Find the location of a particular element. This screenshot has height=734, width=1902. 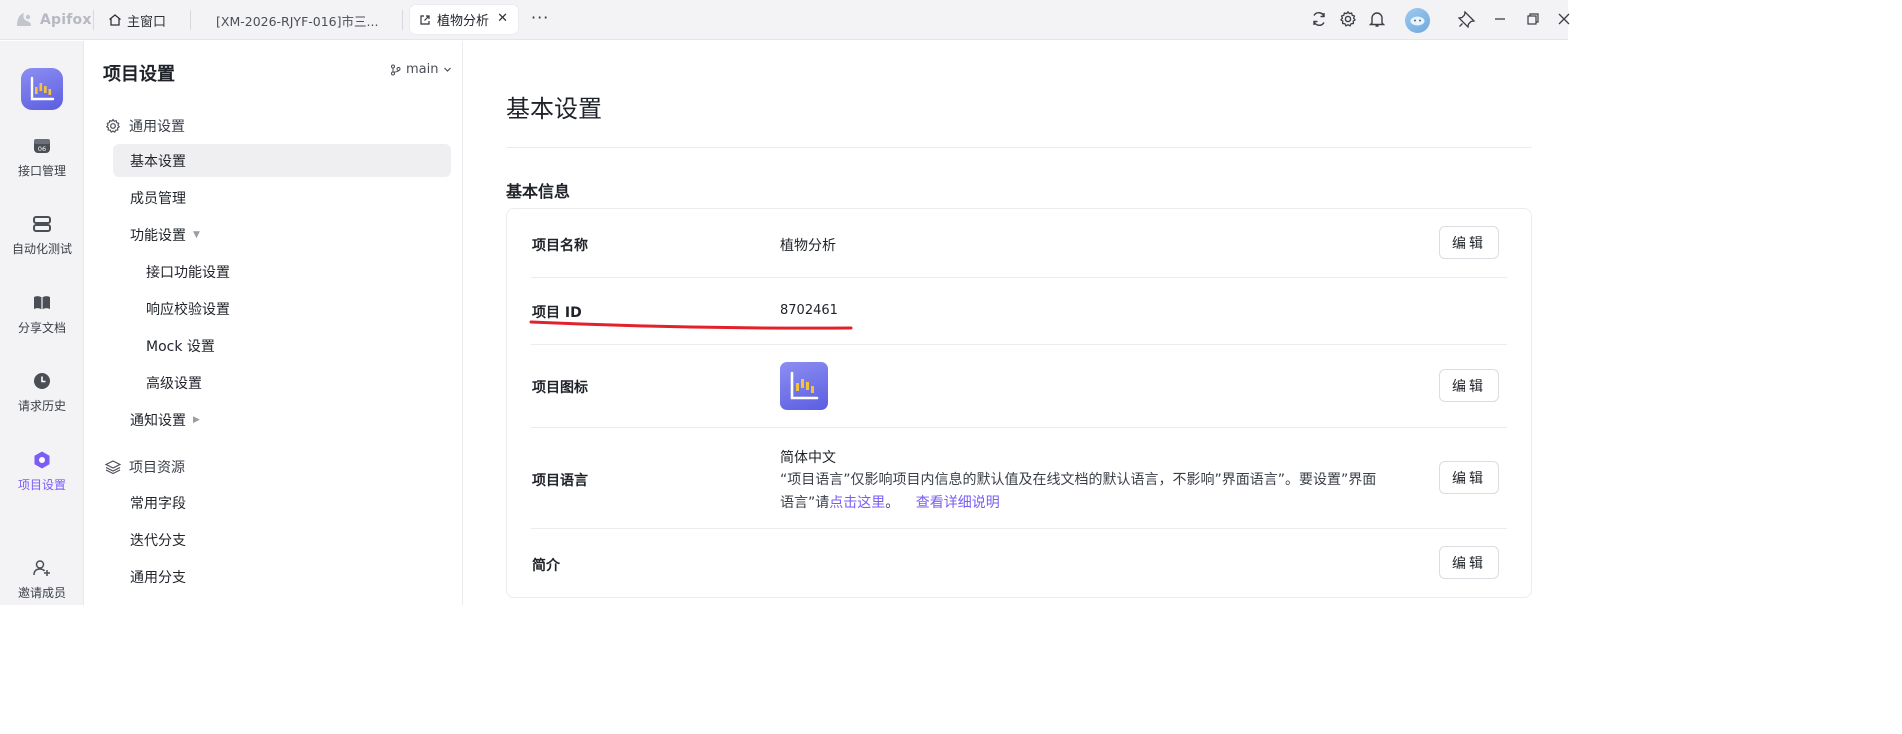

nav-item-label: 通用分支 is located at coordinates (158, 577).